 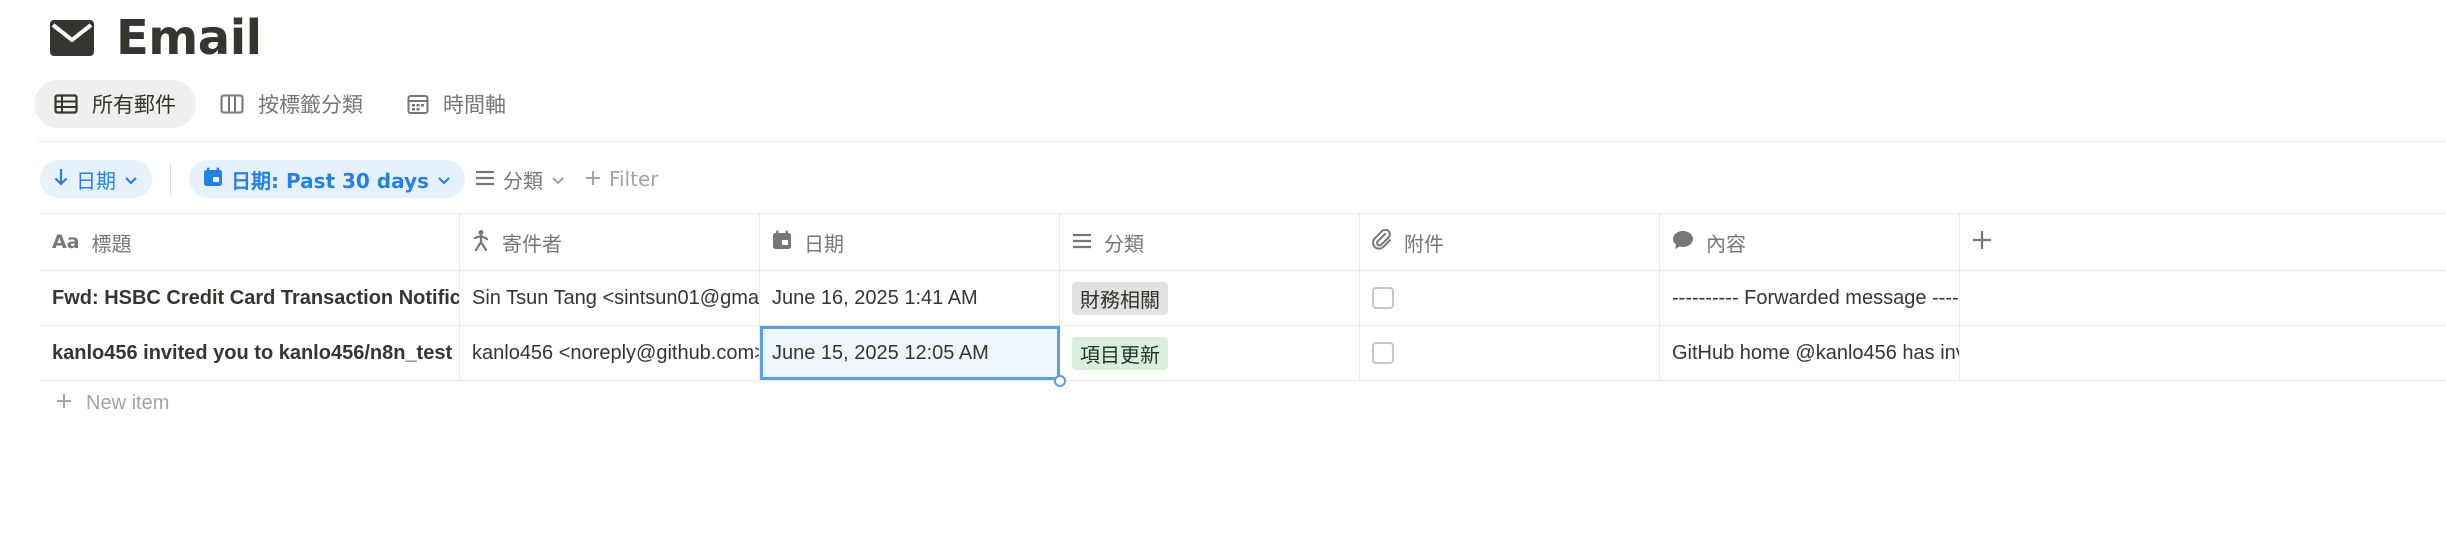 What do you see at coordinates (1210, 353) in the screenshot?
I see `category-cell: 項目更新` at bounding box center [1210, 353].